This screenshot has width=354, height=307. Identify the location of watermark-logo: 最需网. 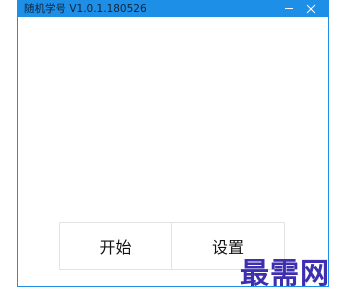
(285, 273).